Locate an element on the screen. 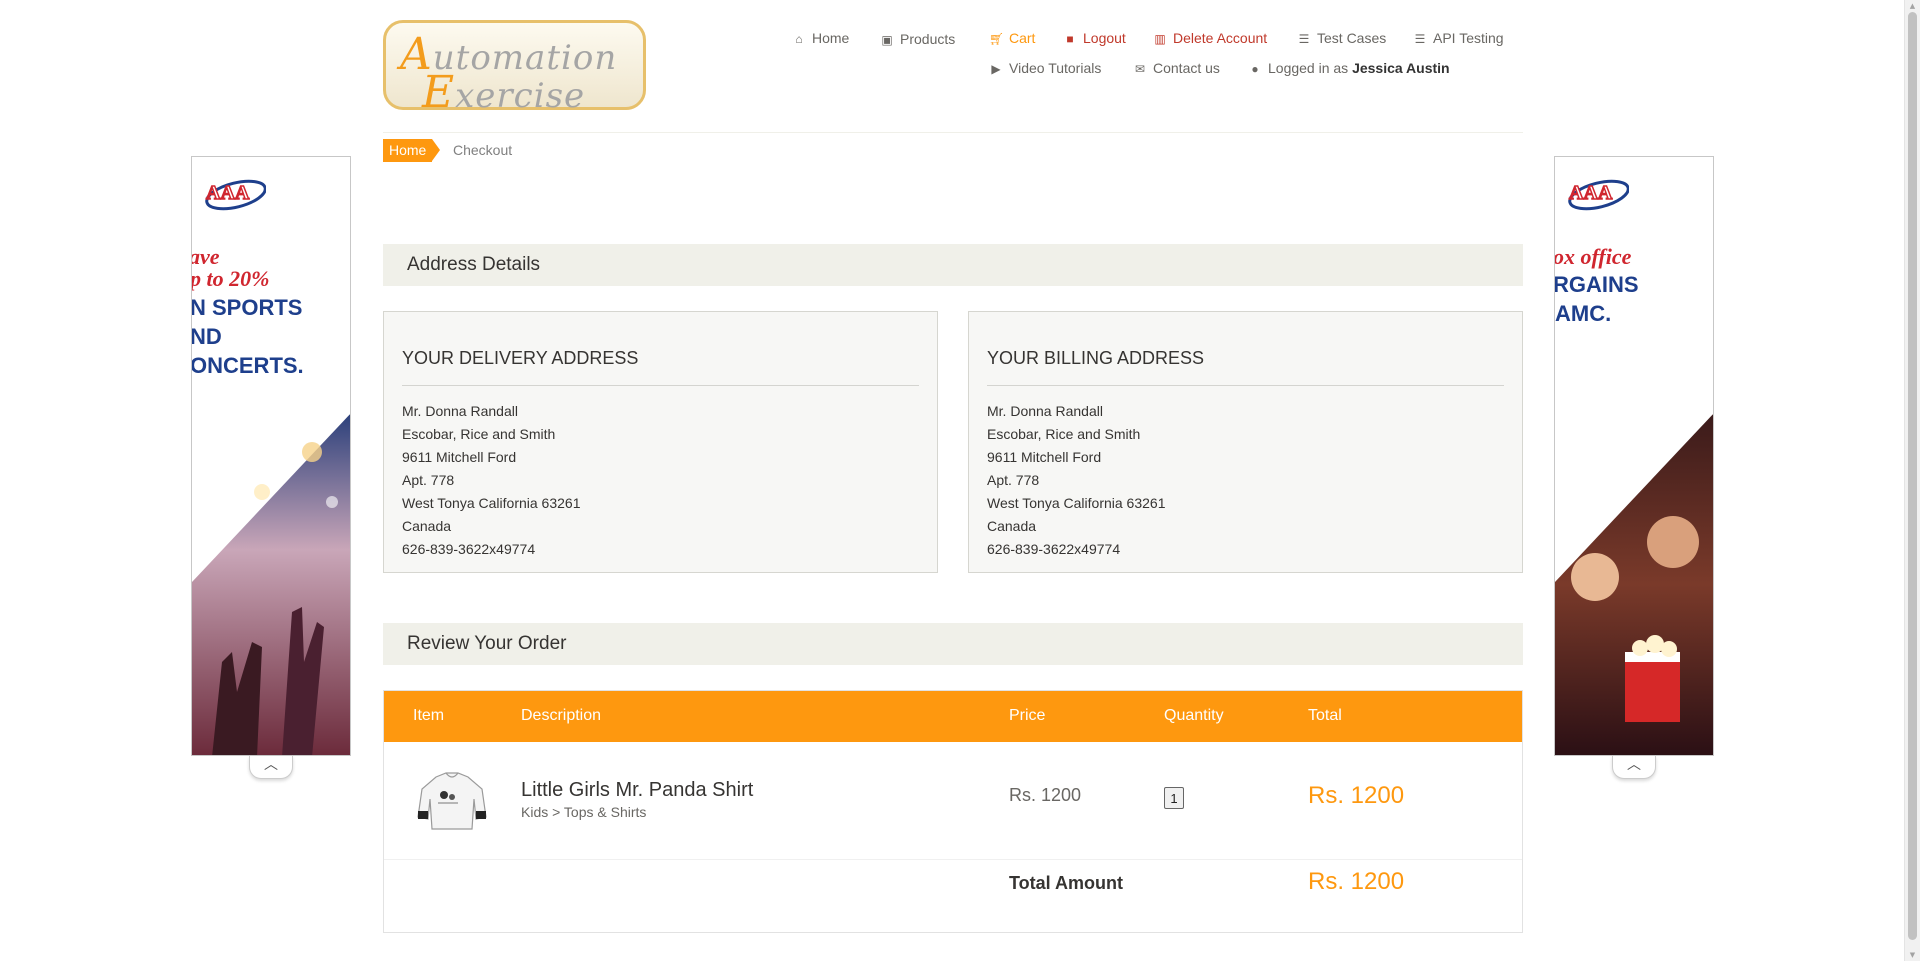  trash-icon: ▥ is located at coordinates (1160, 39).